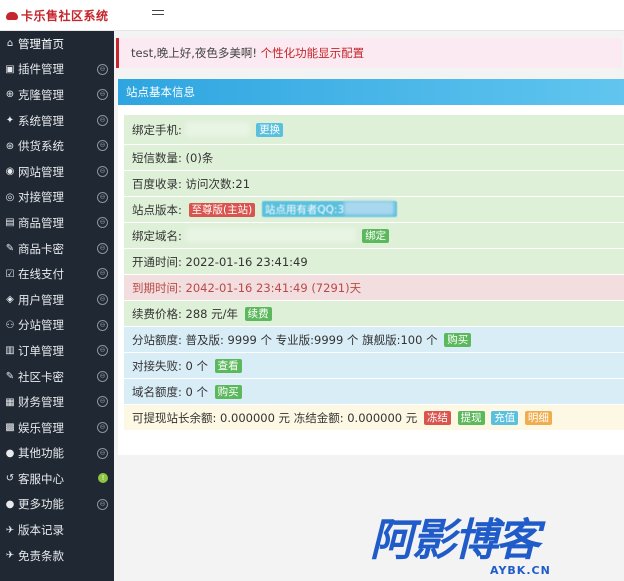 This screenshot has height=581, width=624. I want to click on sidebar-item-11: ⚇ 分站管理 ⊖, so click(57, 326).